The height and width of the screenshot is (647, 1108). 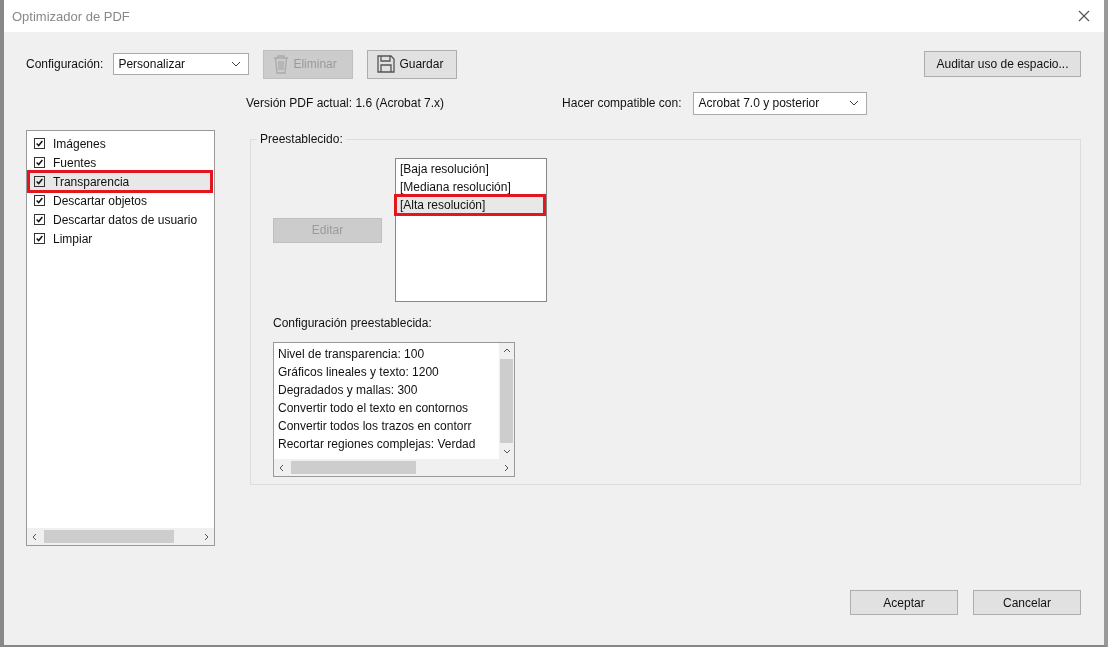 I want to click on settings-label: Configuración:, so click(x=65, y=64).